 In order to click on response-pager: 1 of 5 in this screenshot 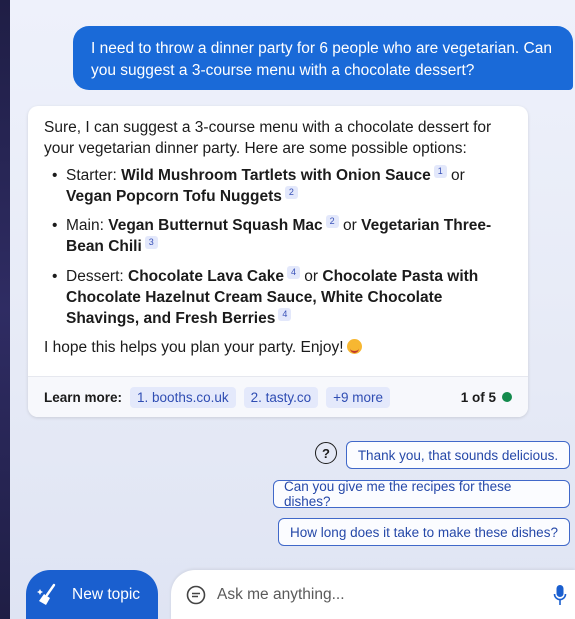, I will do `click(486, 397)`.